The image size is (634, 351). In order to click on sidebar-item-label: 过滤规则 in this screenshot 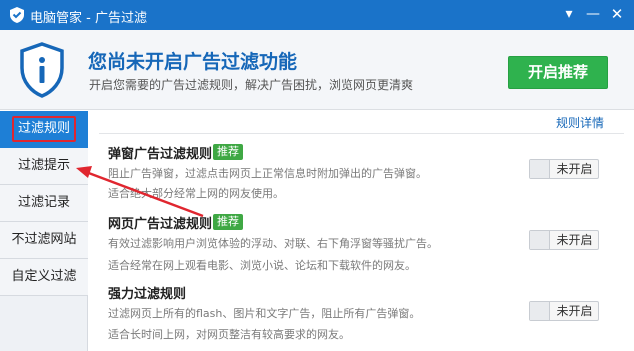, I will do `click(43, 129)`.